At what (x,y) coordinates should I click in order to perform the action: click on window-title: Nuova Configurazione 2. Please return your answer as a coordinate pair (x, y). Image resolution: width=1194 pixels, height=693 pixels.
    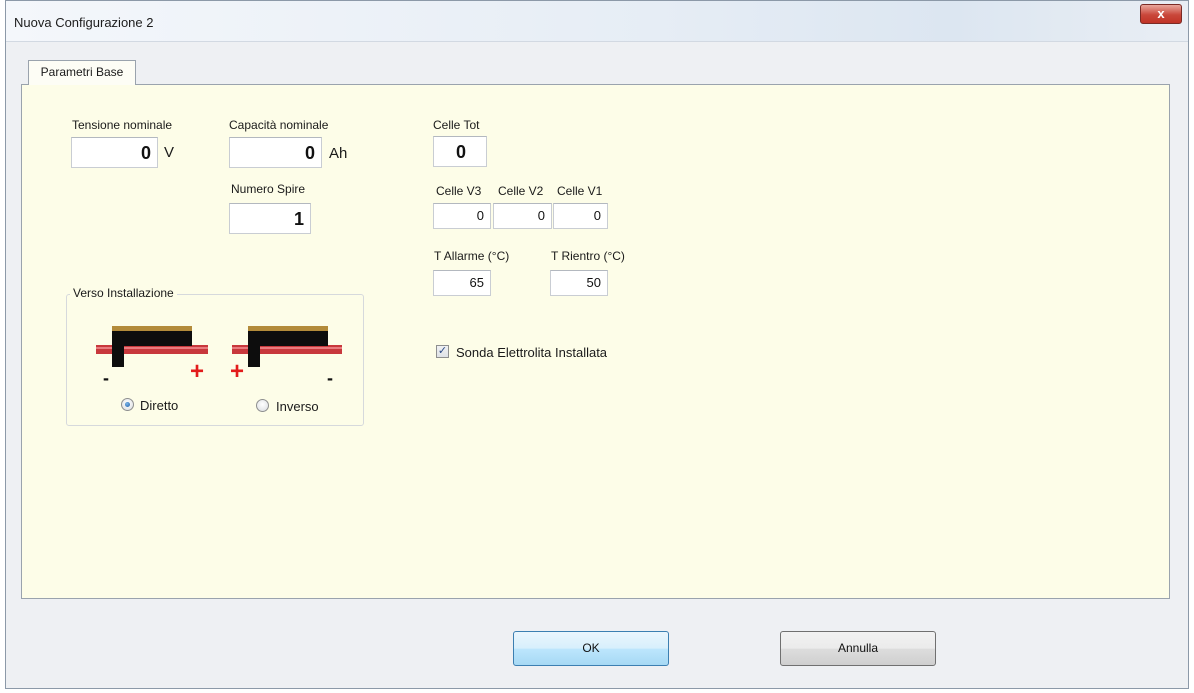
    Looking at the image, I should click on (84, 22).